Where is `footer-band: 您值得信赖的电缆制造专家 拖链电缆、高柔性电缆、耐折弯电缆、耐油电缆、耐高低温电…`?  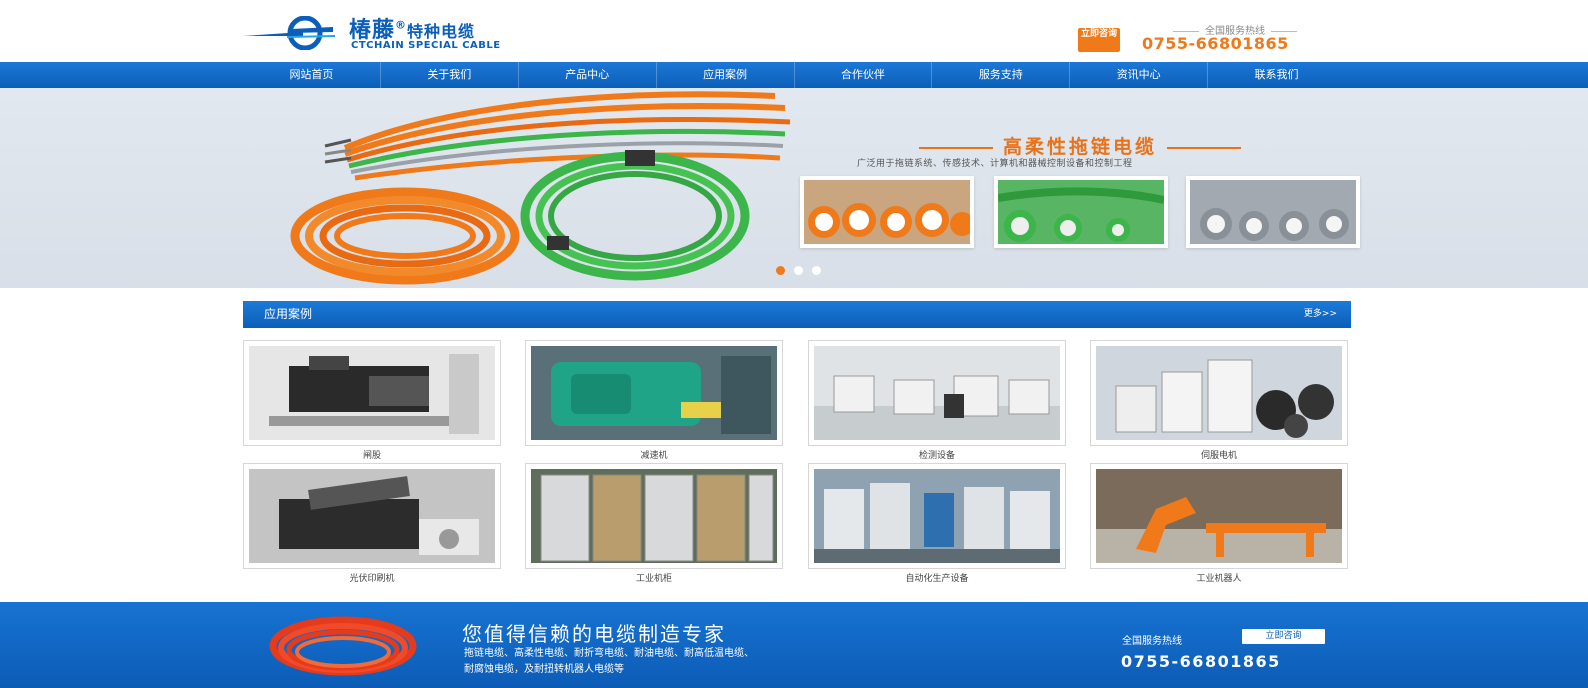
footer-band: 您值得信赖的电缆制造专家 拖链电缆、高柔性电缆、耐折弯电缆、耐油电缆、耐高低温电… is located at coordinates (794, 645).